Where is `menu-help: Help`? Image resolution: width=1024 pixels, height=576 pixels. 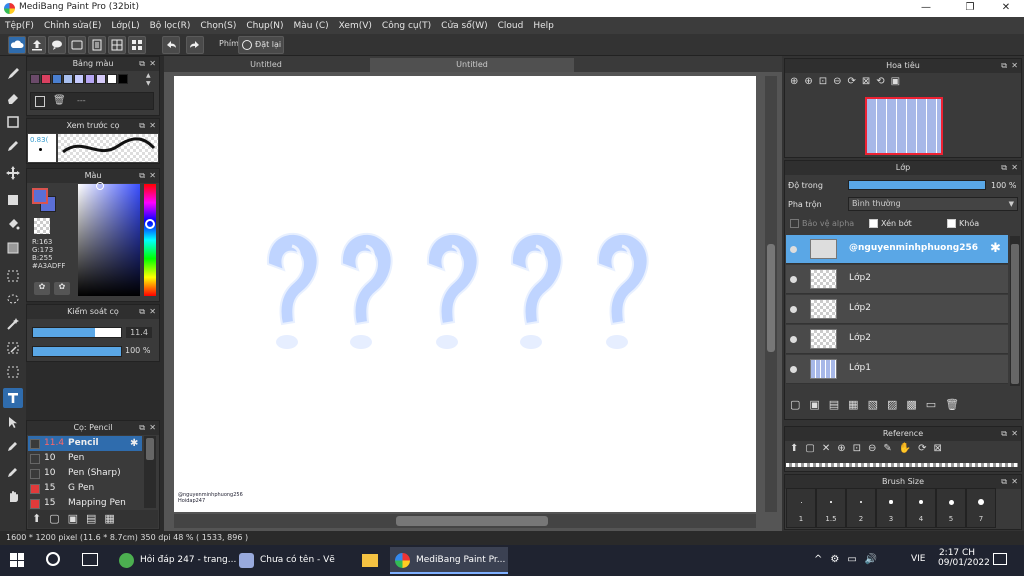 menu-help: Help is located at coordinates (543, 26).